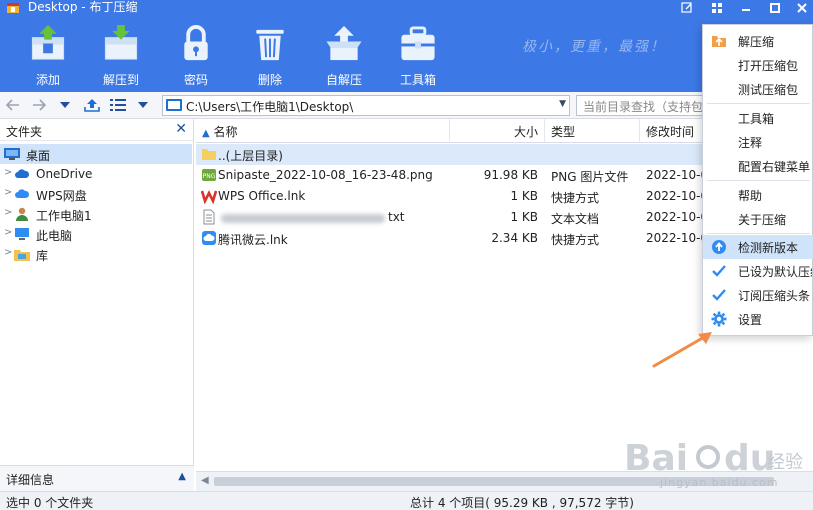  Describe the element at coordinates (719, 482) in the screenshot. I see `watermark-url: jingyan.baidu.com` at that location.